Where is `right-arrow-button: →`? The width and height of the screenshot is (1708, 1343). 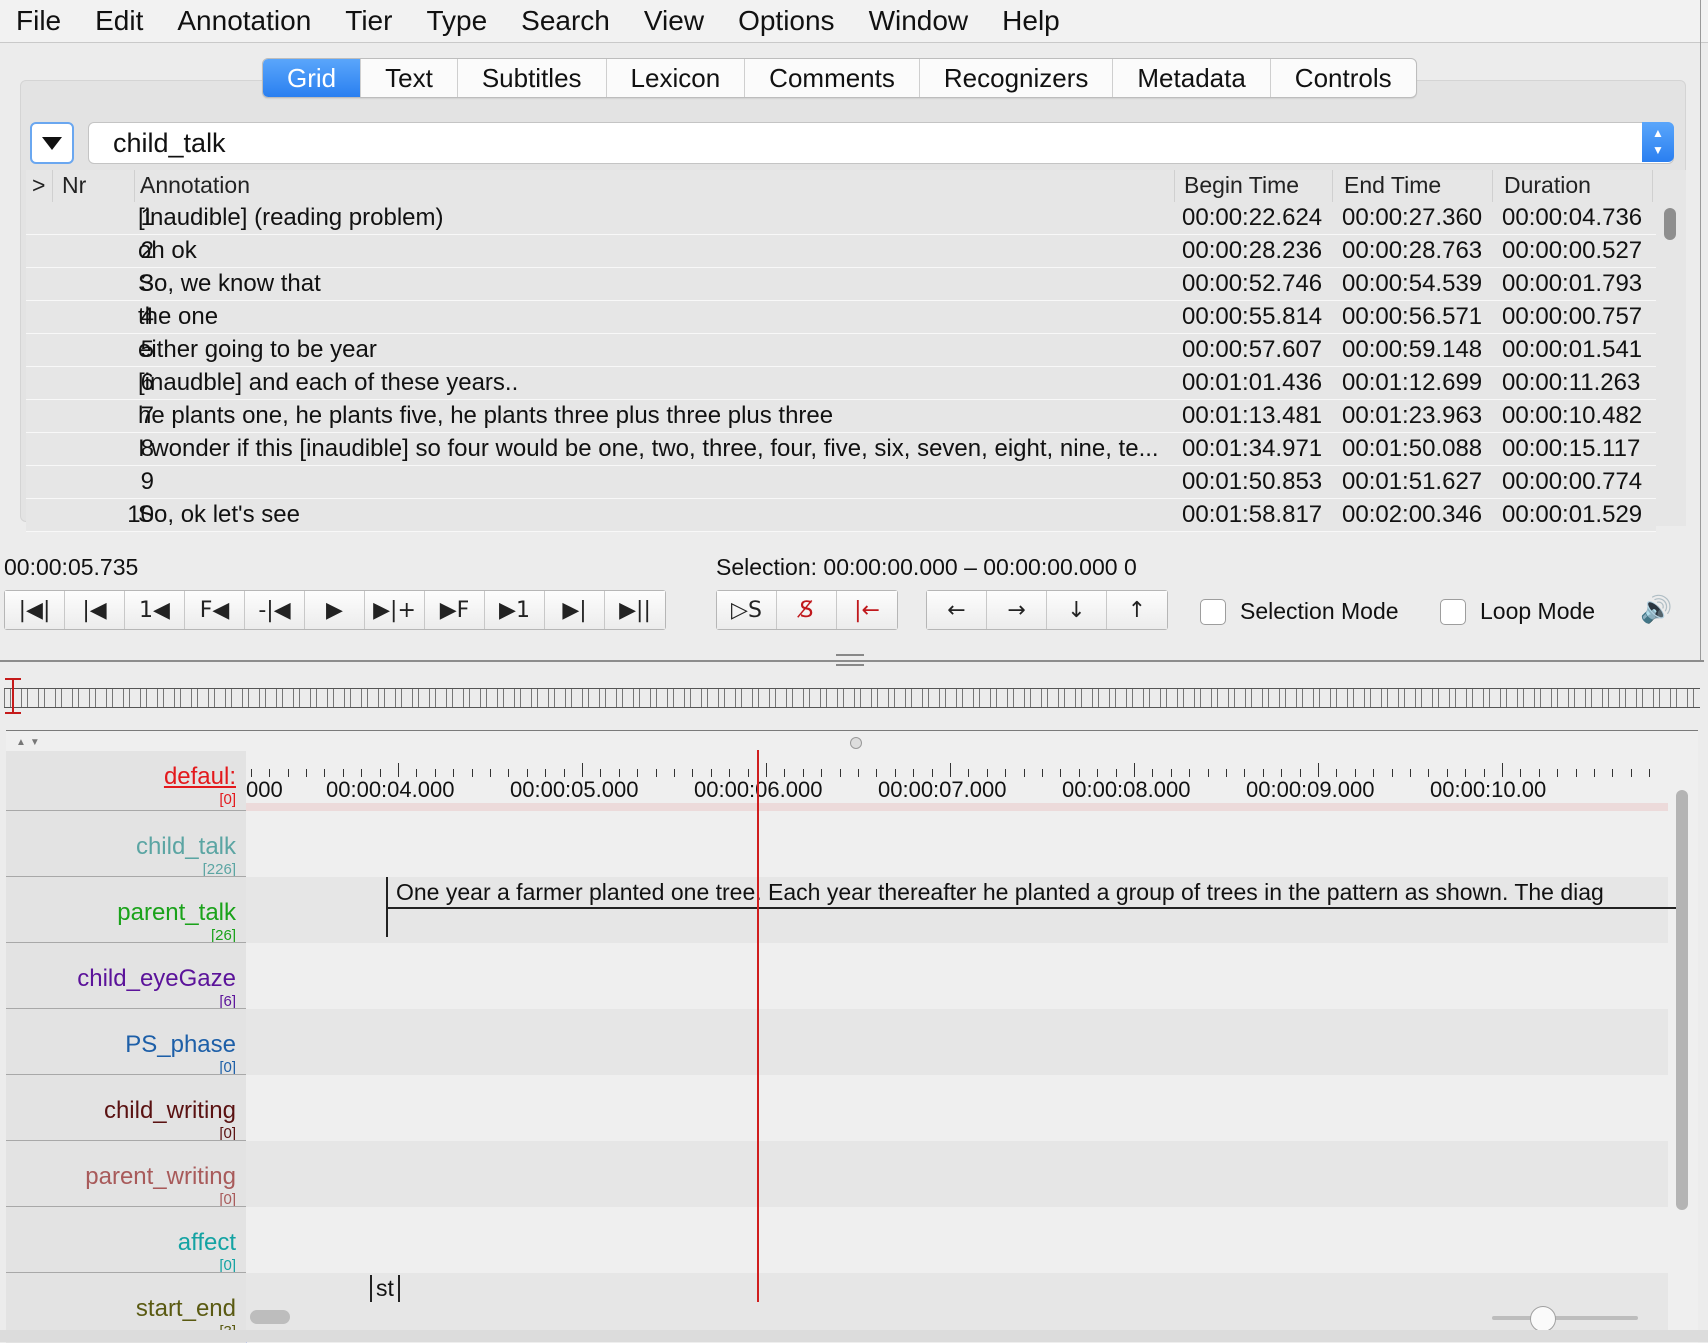 right-arrow-button: → is located at coordinates (1017, 610).